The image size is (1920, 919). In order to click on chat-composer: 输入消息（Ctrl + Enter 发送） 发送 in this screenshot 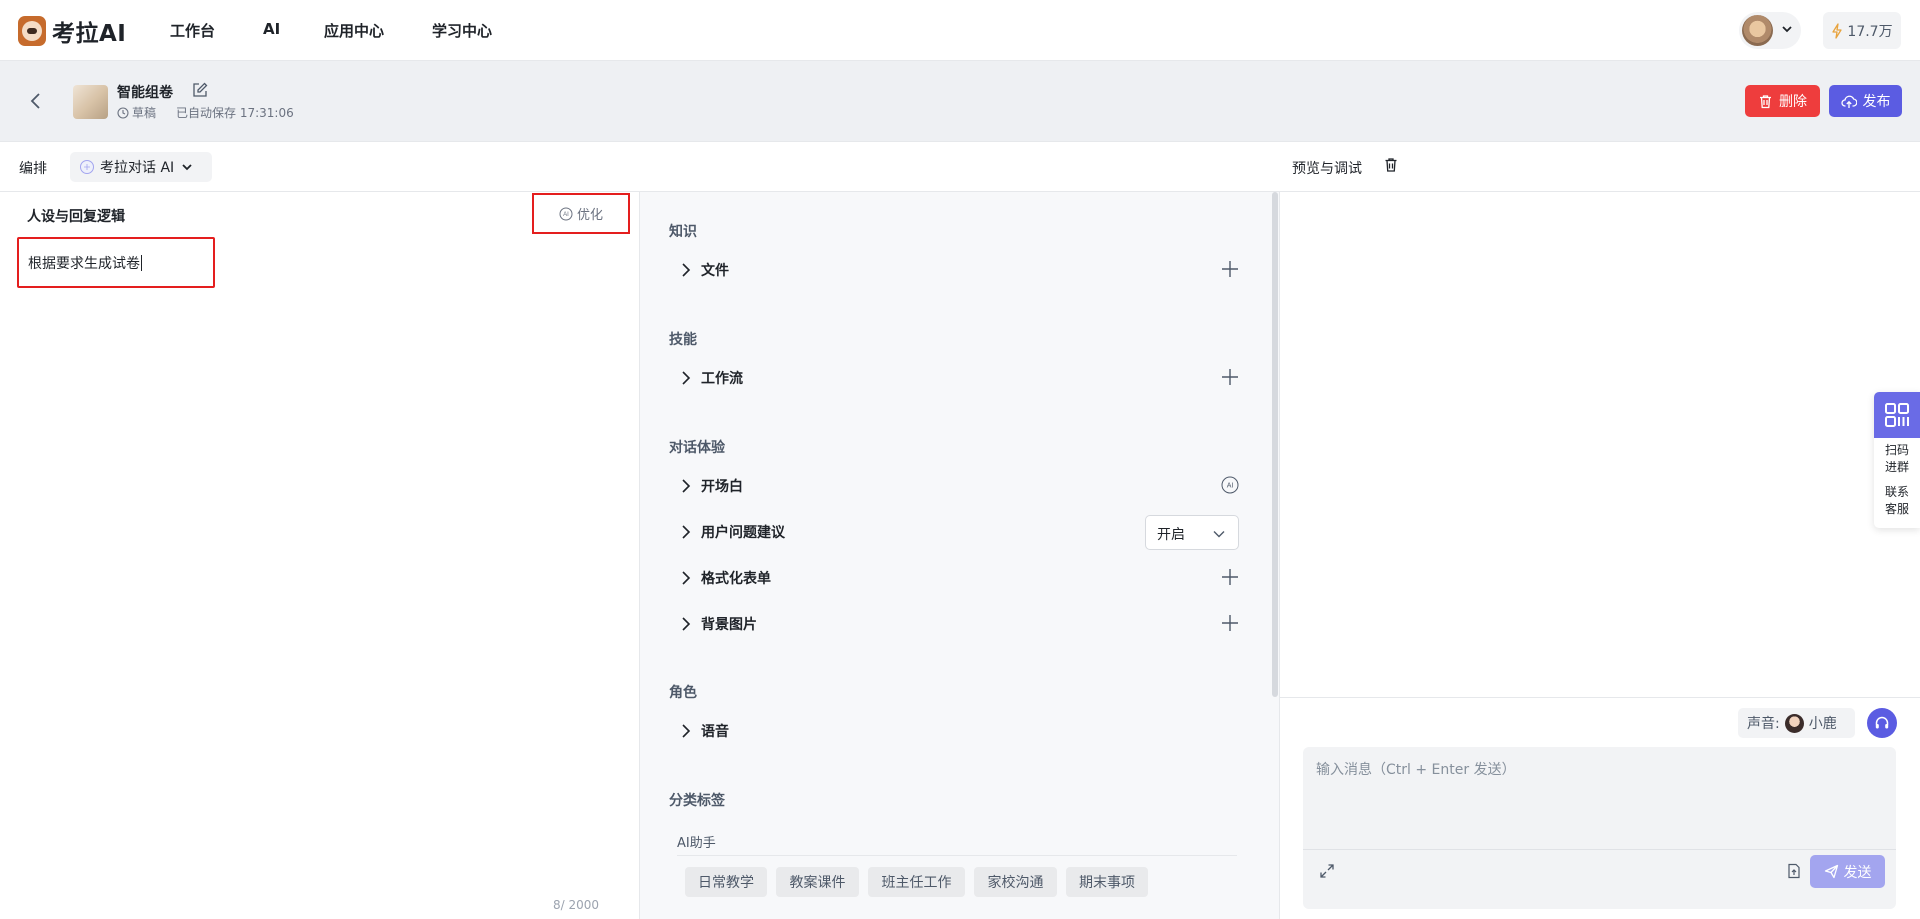, I will do `click(1599, 828)`.